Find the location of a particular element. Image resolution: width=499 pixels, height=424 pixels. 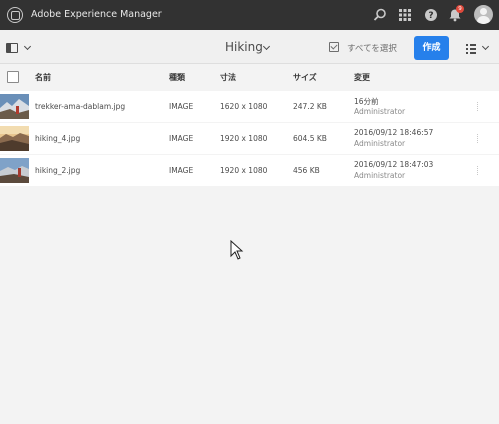

user-avatar is located at coordinates (483, 14).